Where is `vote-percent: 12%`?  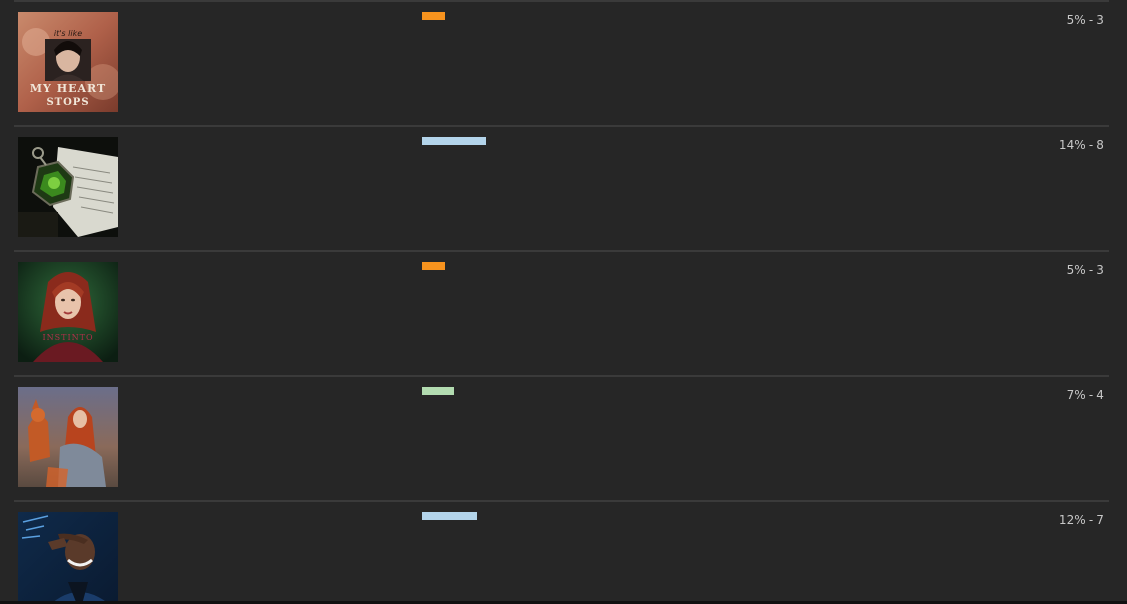
vote-percent: 12% is located at coordinates (1072, 520).